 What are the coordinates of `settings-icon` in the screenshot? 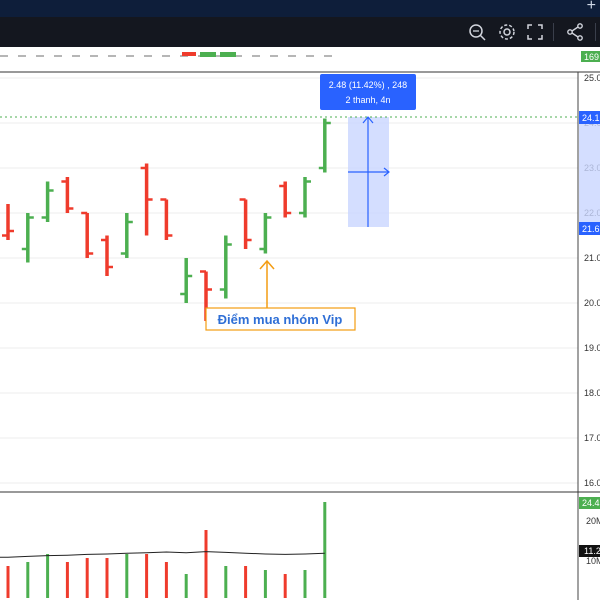 It's located at (507, 32).